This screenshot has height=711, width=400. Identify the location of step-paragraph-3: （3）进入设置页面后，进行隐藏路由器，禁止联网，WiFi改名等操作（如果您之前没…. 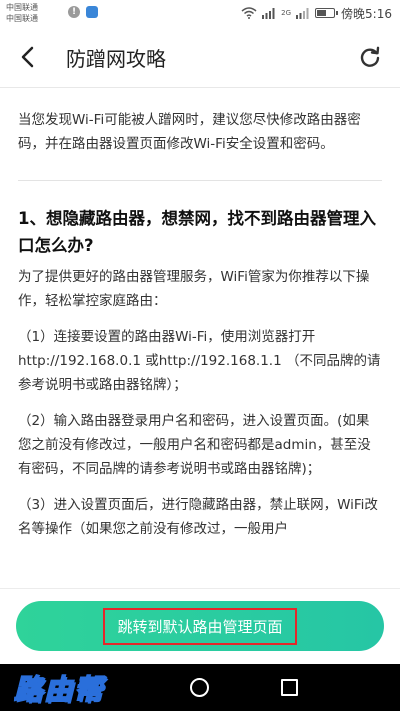
(198, 517).